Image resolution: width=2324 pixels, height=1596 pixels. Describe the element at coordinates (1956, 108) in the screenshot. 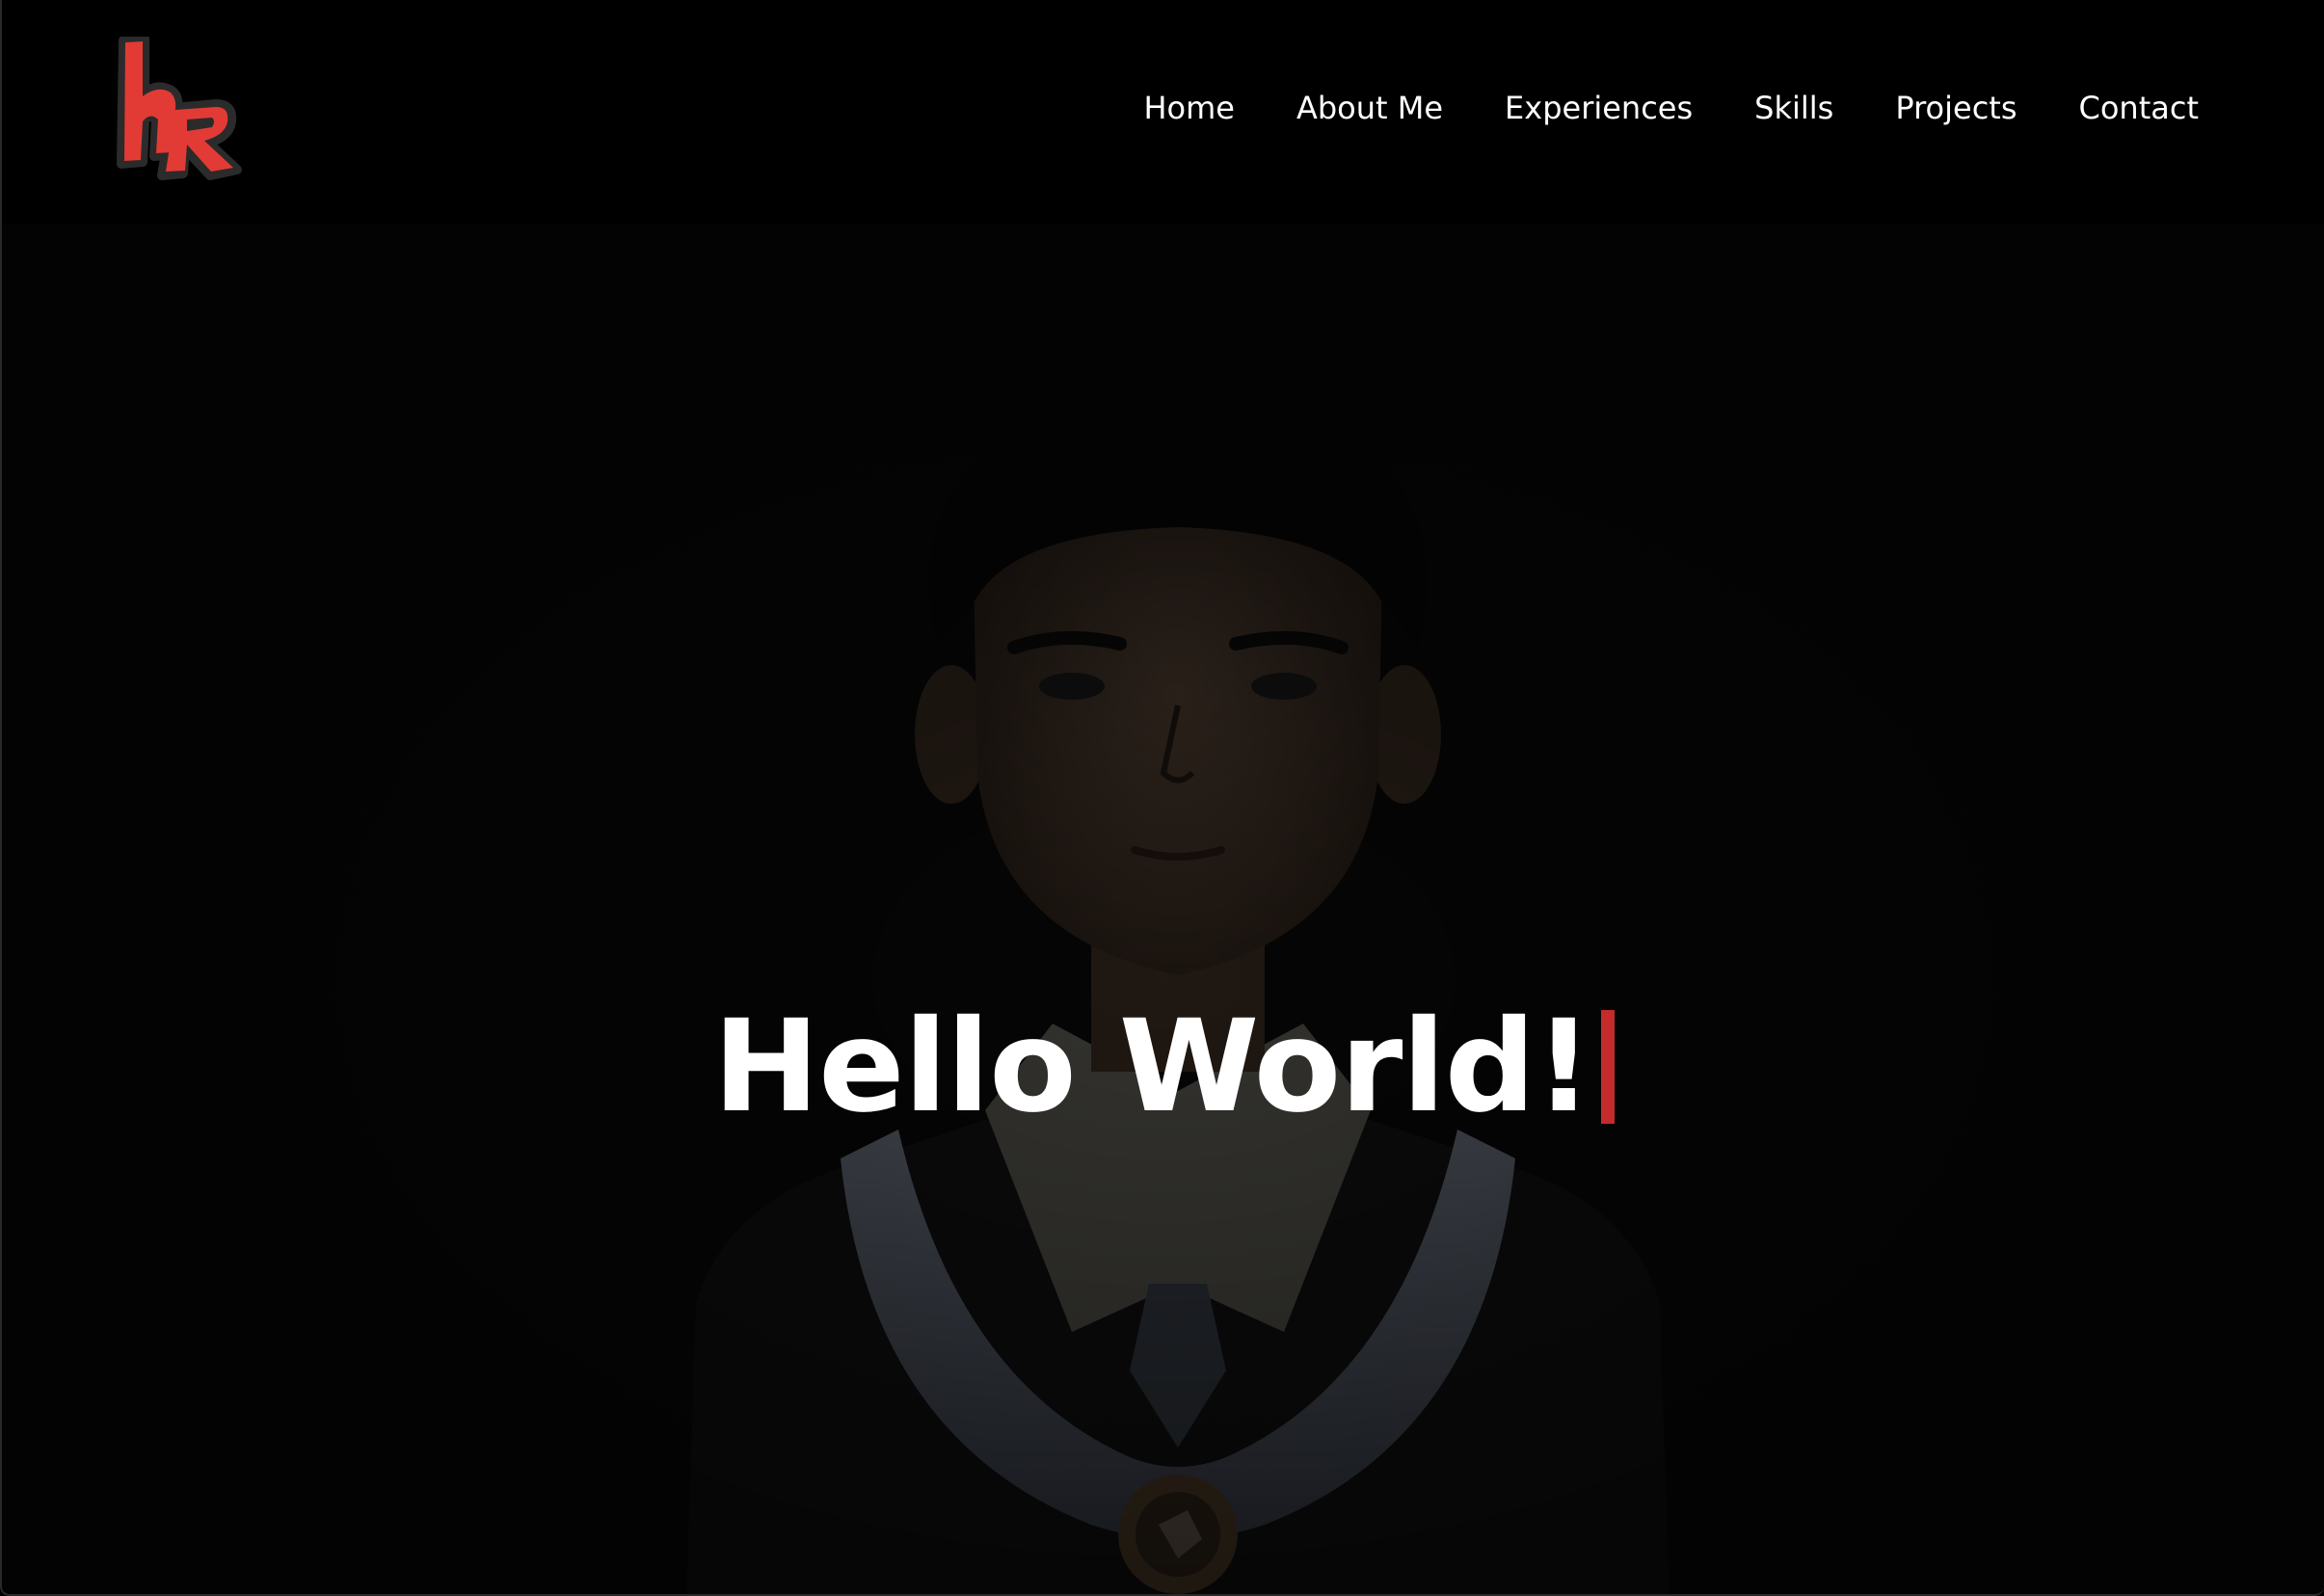

I see `nav-link-projects: Projects` at that location.